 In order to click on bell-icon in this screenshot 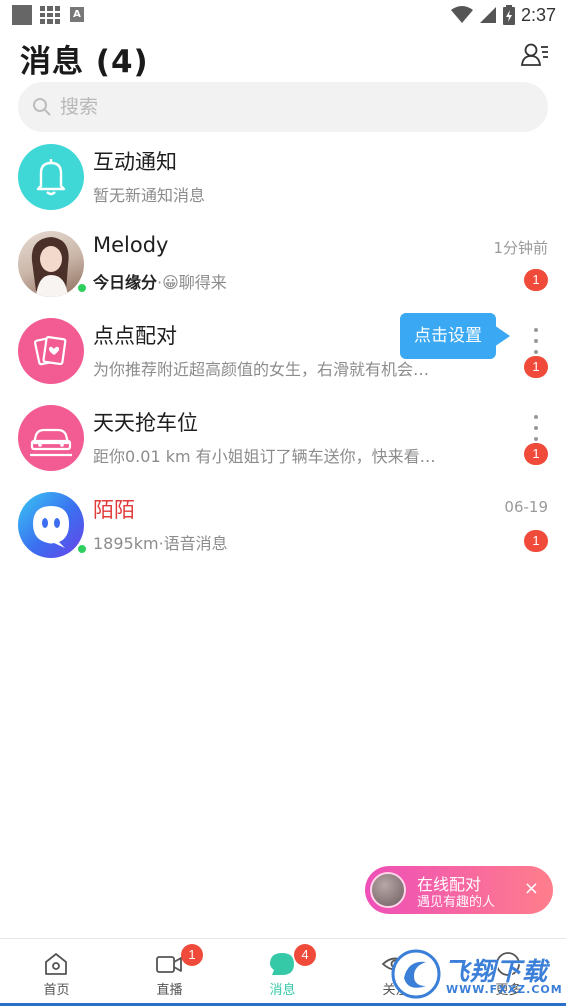, I will do `click(51, 177)`.